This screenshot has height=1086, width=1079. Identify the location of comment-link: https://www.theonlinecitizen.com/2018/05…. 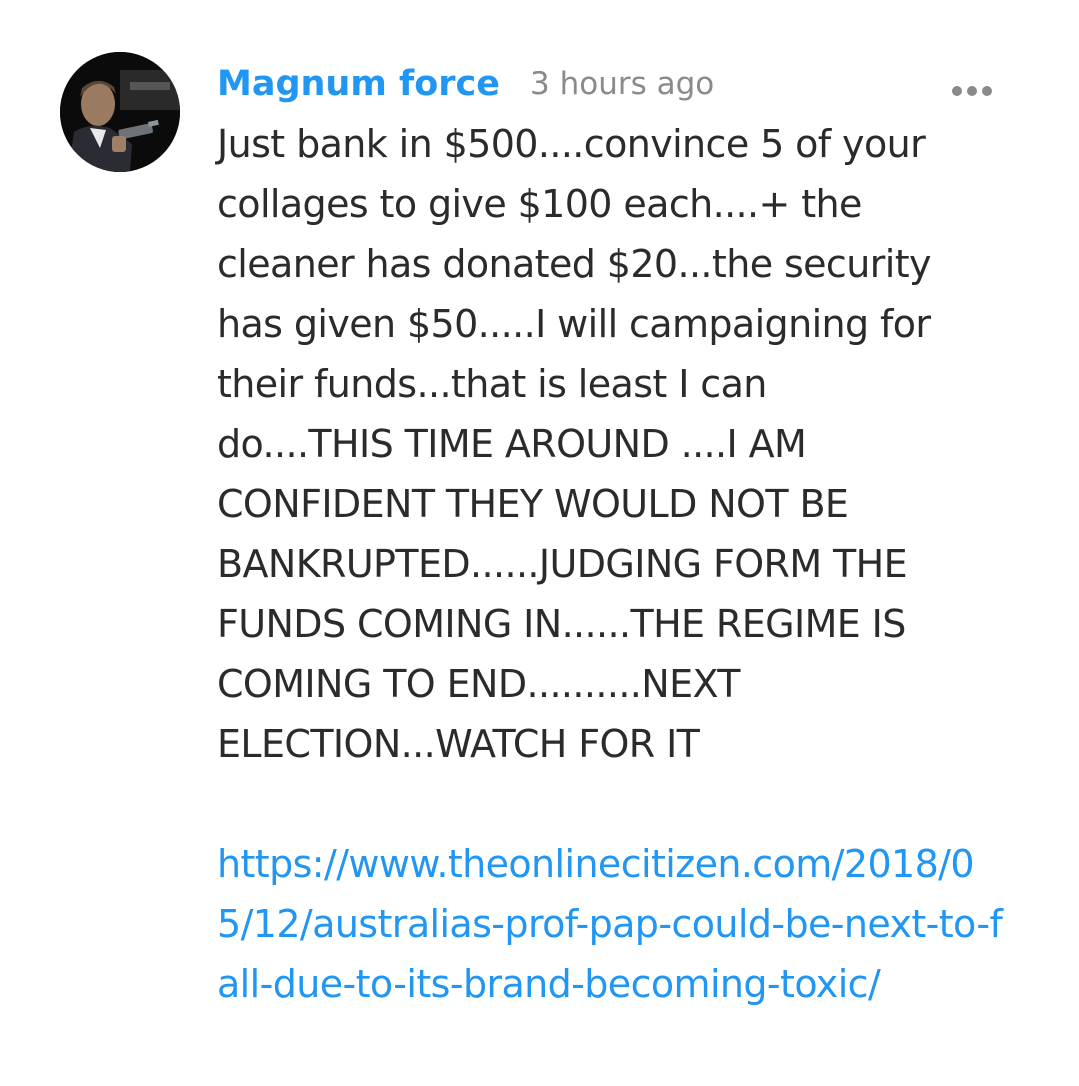
(612, 924).